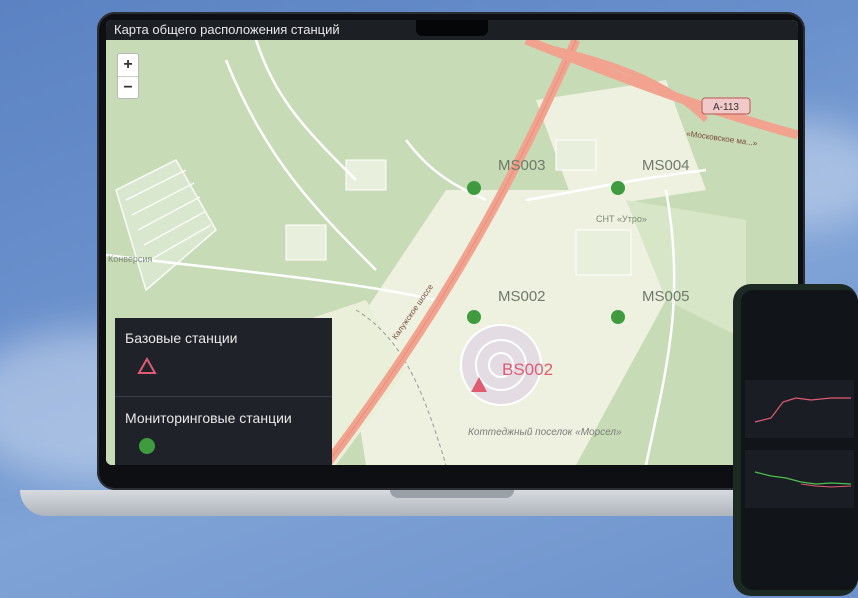  What do you see at coordinates (452, 28) in the screenshot?
I see `camera-notch` at bounding box center [452, 28].